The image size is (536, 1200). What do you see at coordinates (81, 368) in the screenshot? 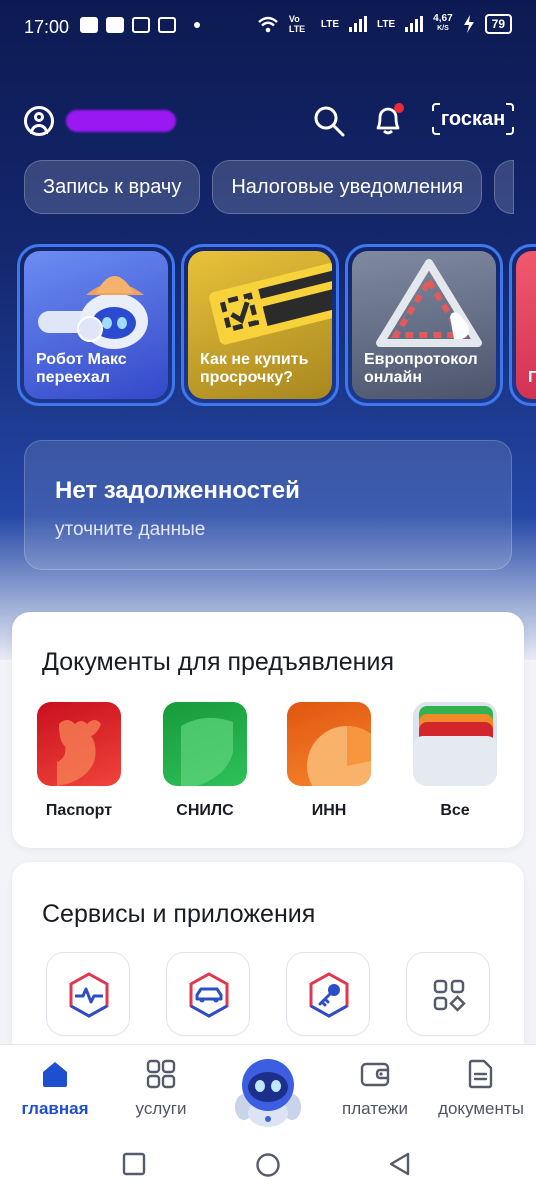
I see `story-label: Робот Макс переехал` at bounding box center [81, 368].